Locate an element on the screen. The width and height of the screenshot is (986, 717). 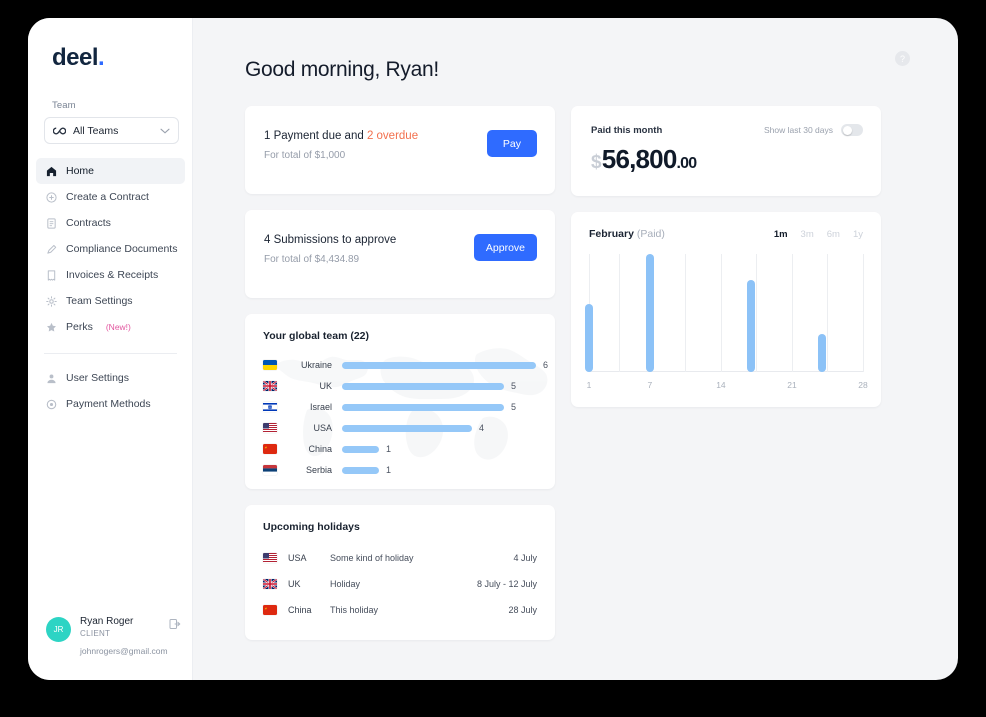
document-icon is located at coordinates (51, 223).